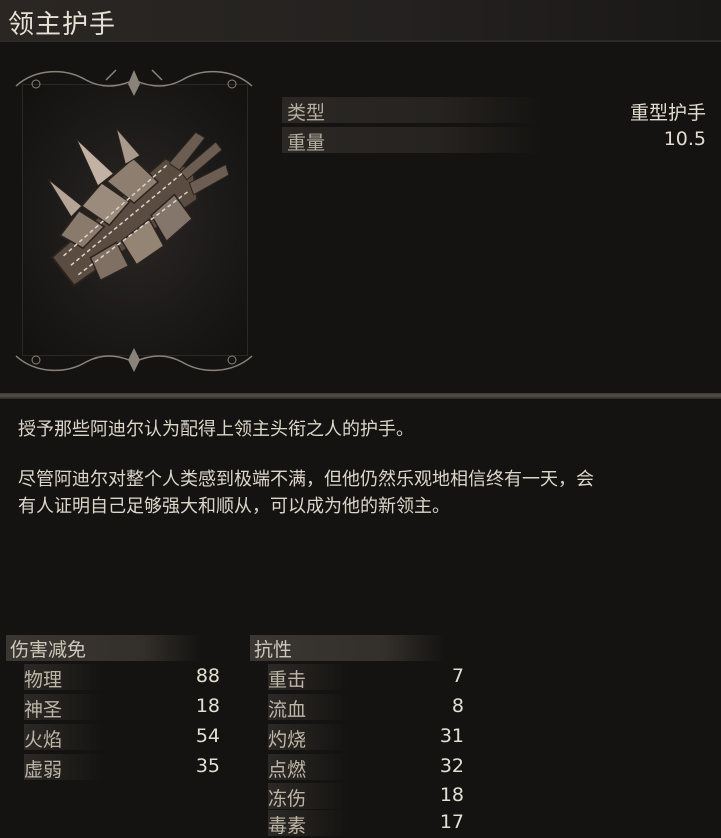  Describe the element at coordinates (207, 736) in the screenshot. I see `stat-value: 54` at that location.